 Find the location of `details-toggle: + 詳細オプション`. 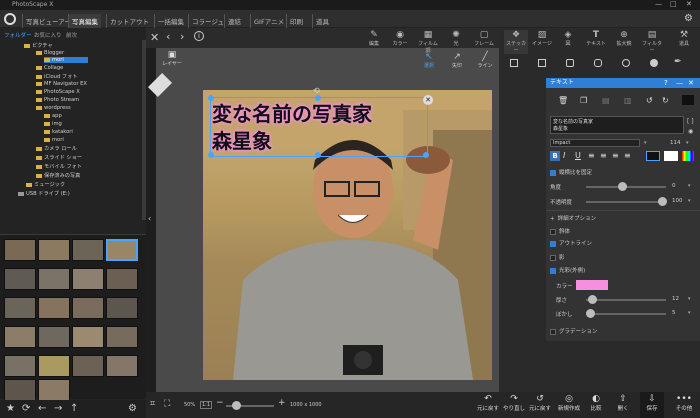

details-toggle: + 詳細オプション is located at coordinates (573, 218).